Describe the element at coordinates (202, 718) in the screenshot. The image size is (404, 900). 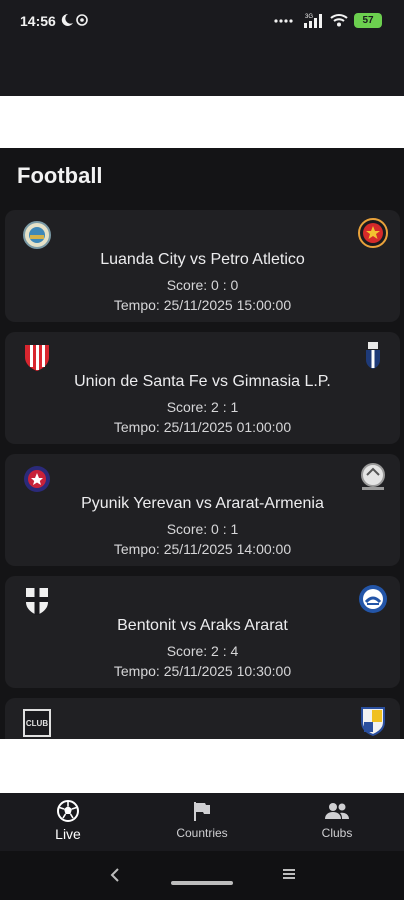
I see `match-card: CLUB` at that location.